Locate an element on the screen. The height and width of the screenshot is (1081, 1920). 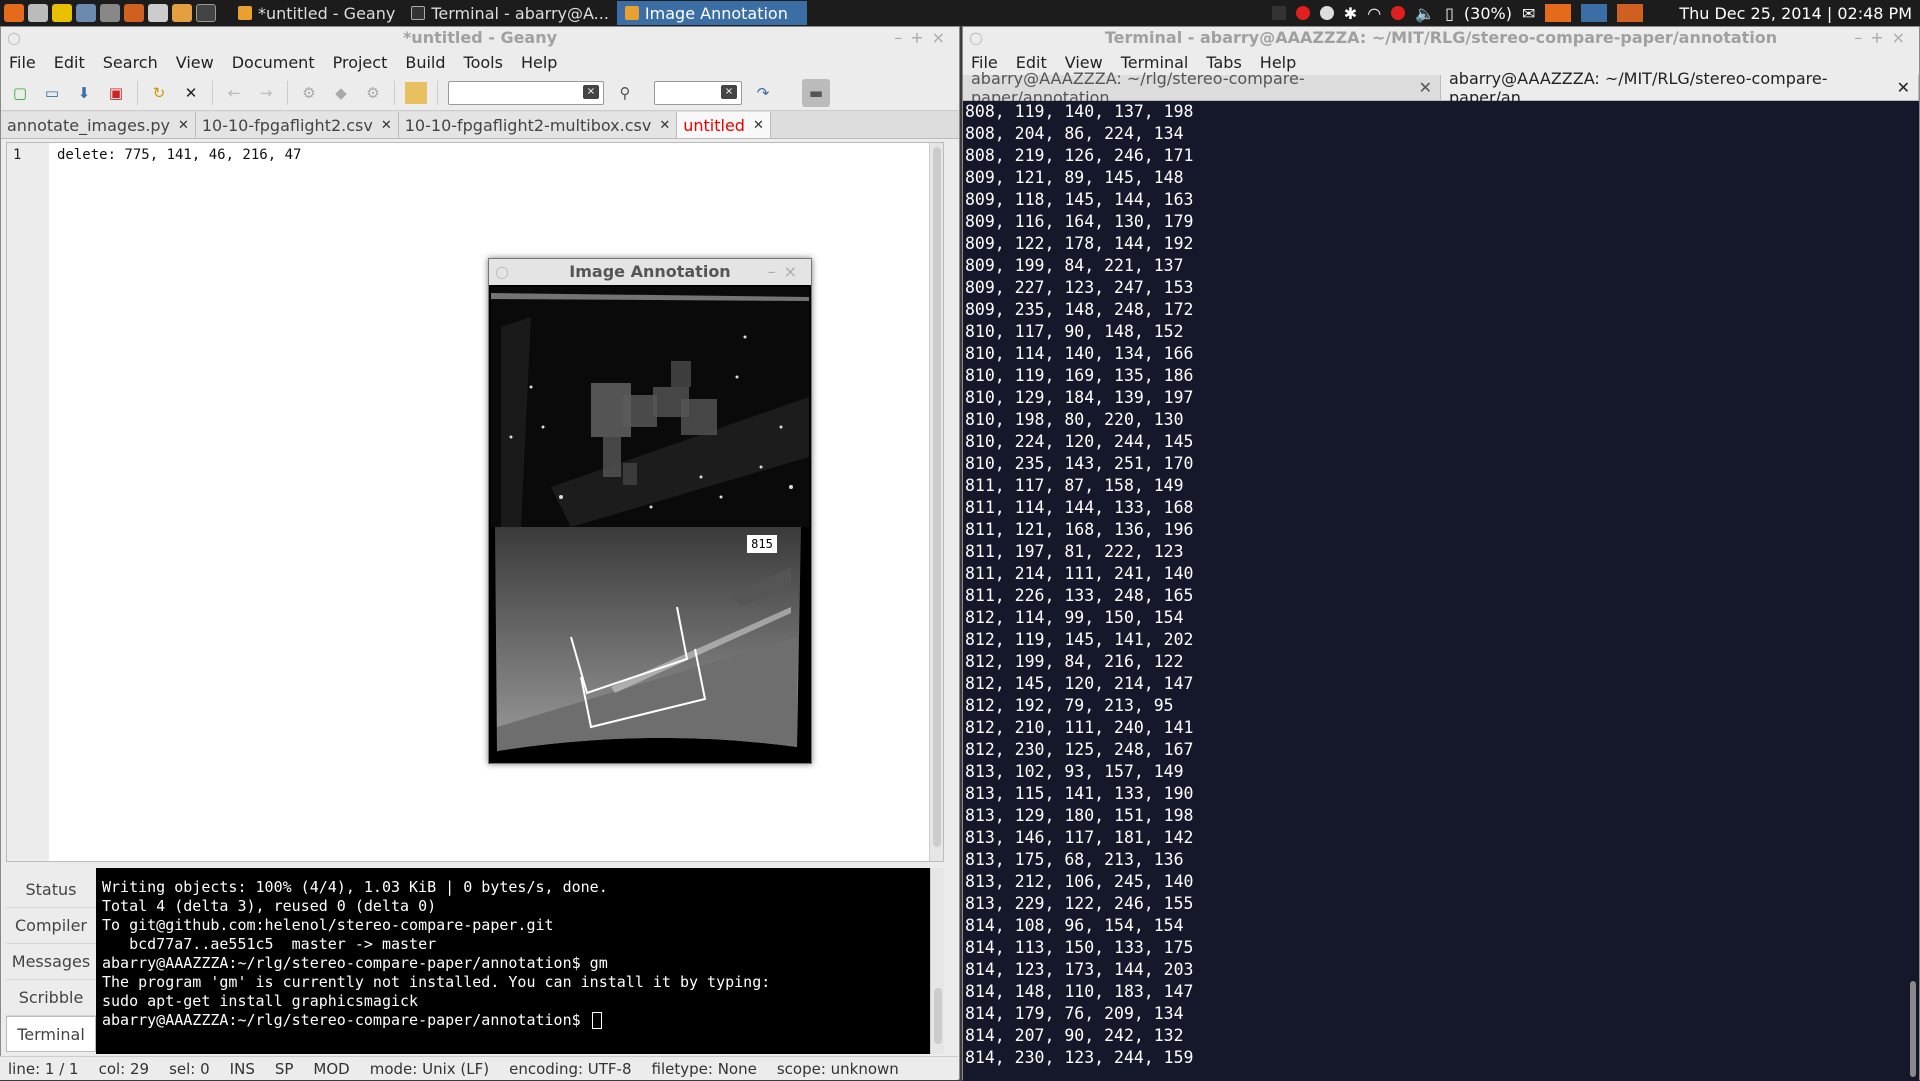
menu-build: Build is located at coordinates (425, 62).